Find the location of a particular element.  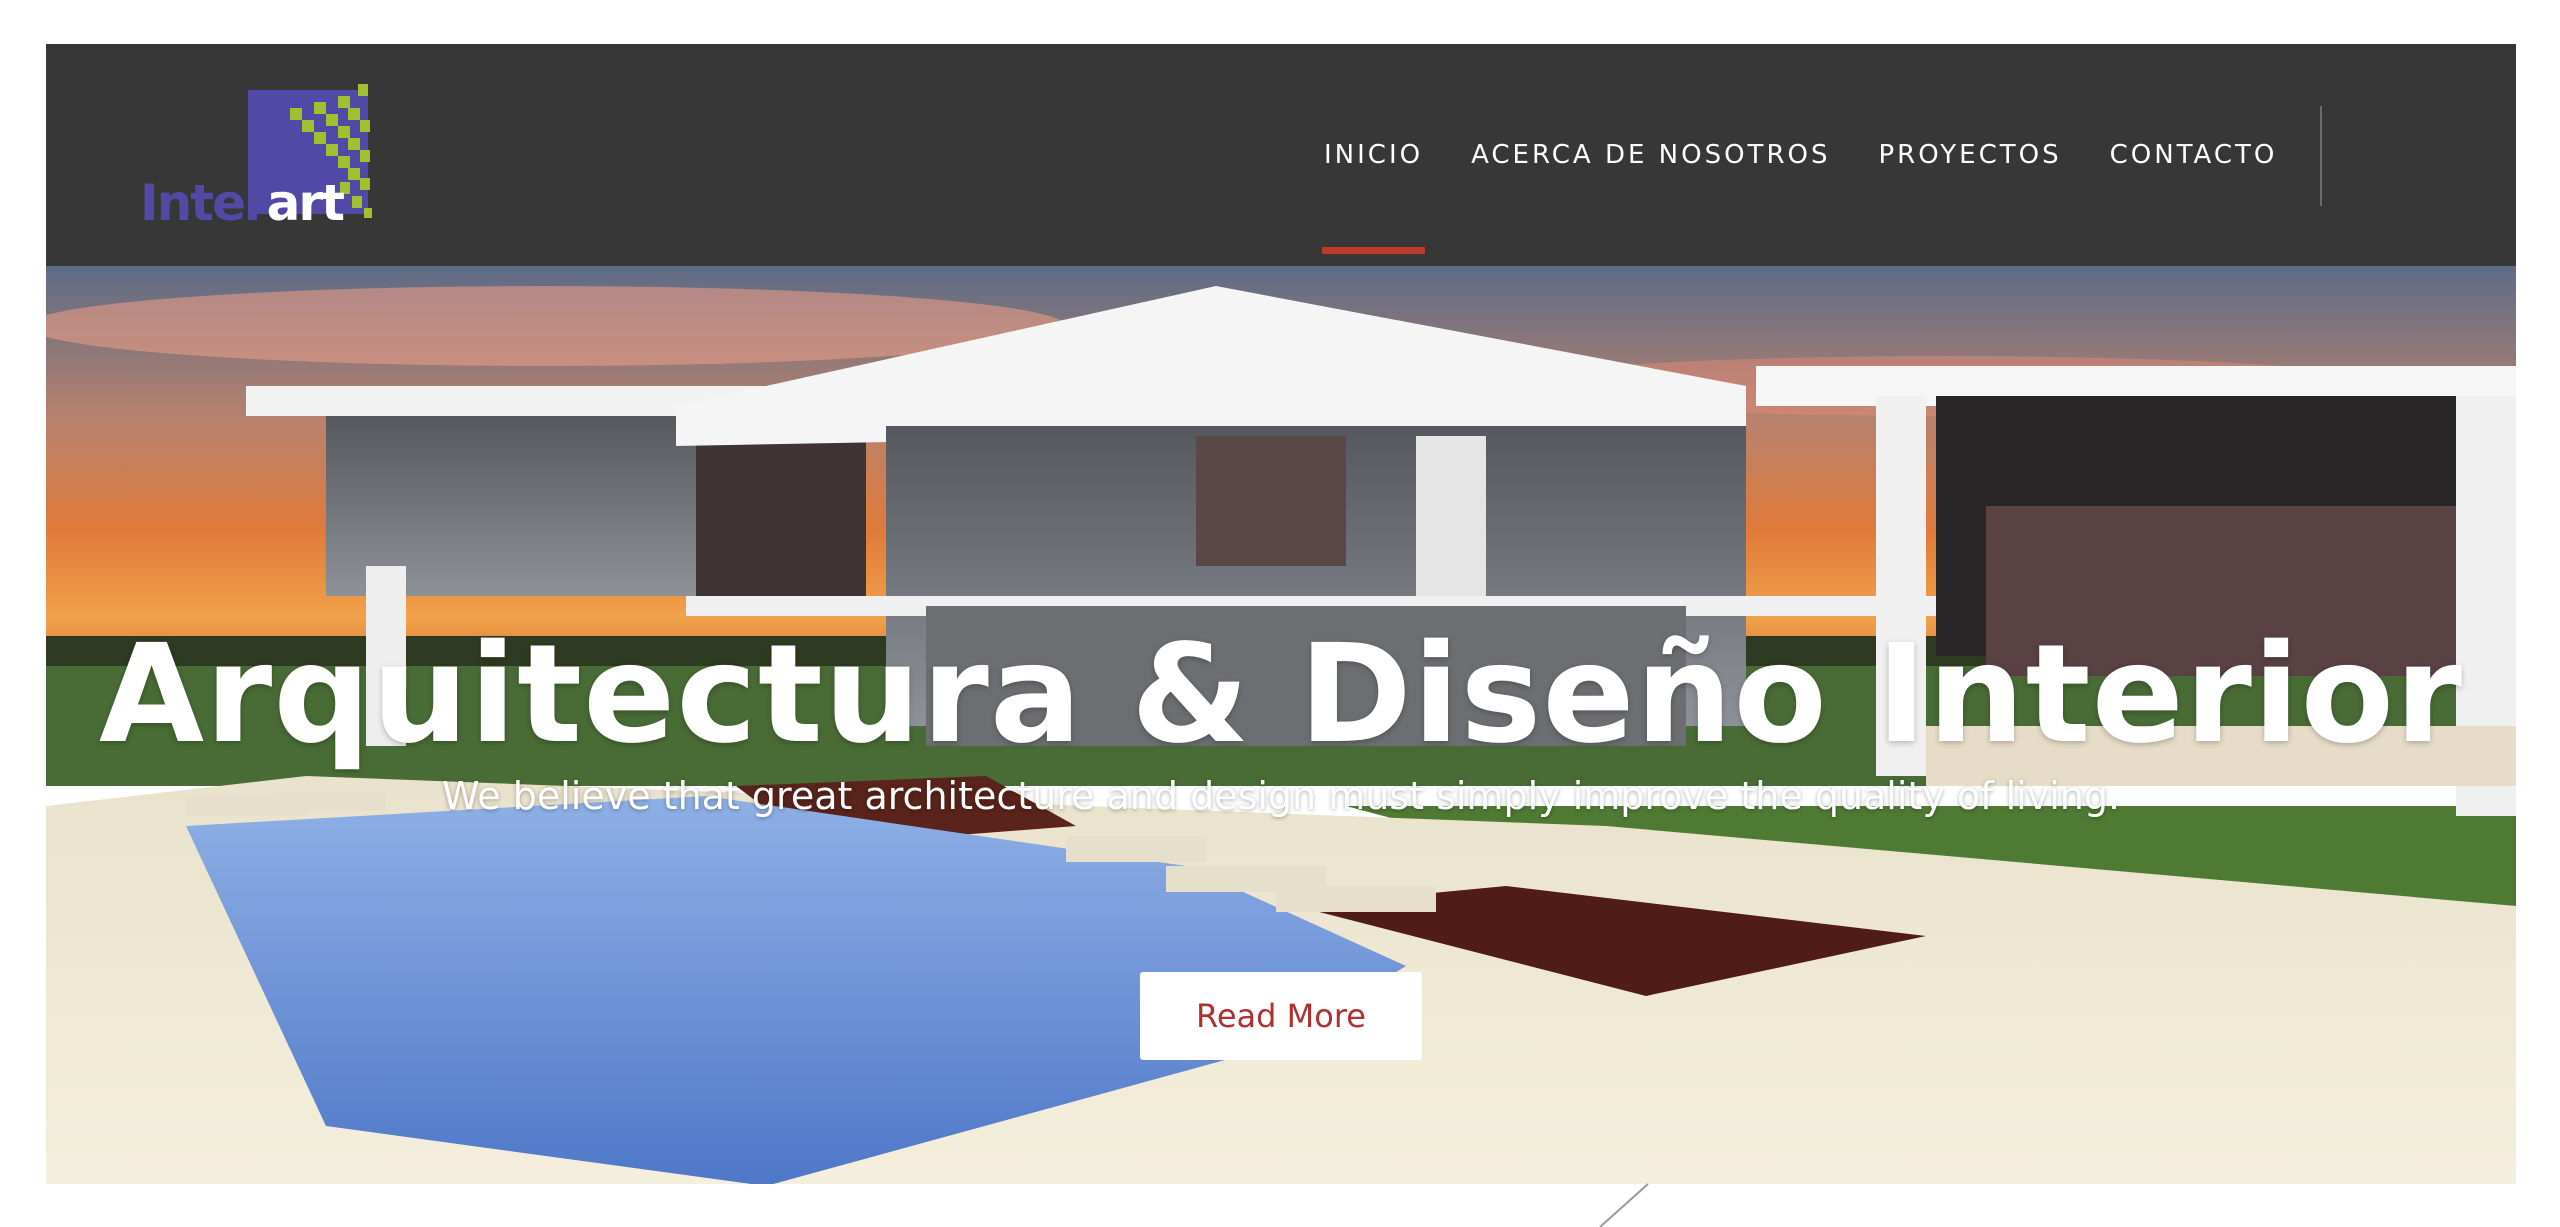

logo-text-inter: Inter is located at coordinates (204, 203).